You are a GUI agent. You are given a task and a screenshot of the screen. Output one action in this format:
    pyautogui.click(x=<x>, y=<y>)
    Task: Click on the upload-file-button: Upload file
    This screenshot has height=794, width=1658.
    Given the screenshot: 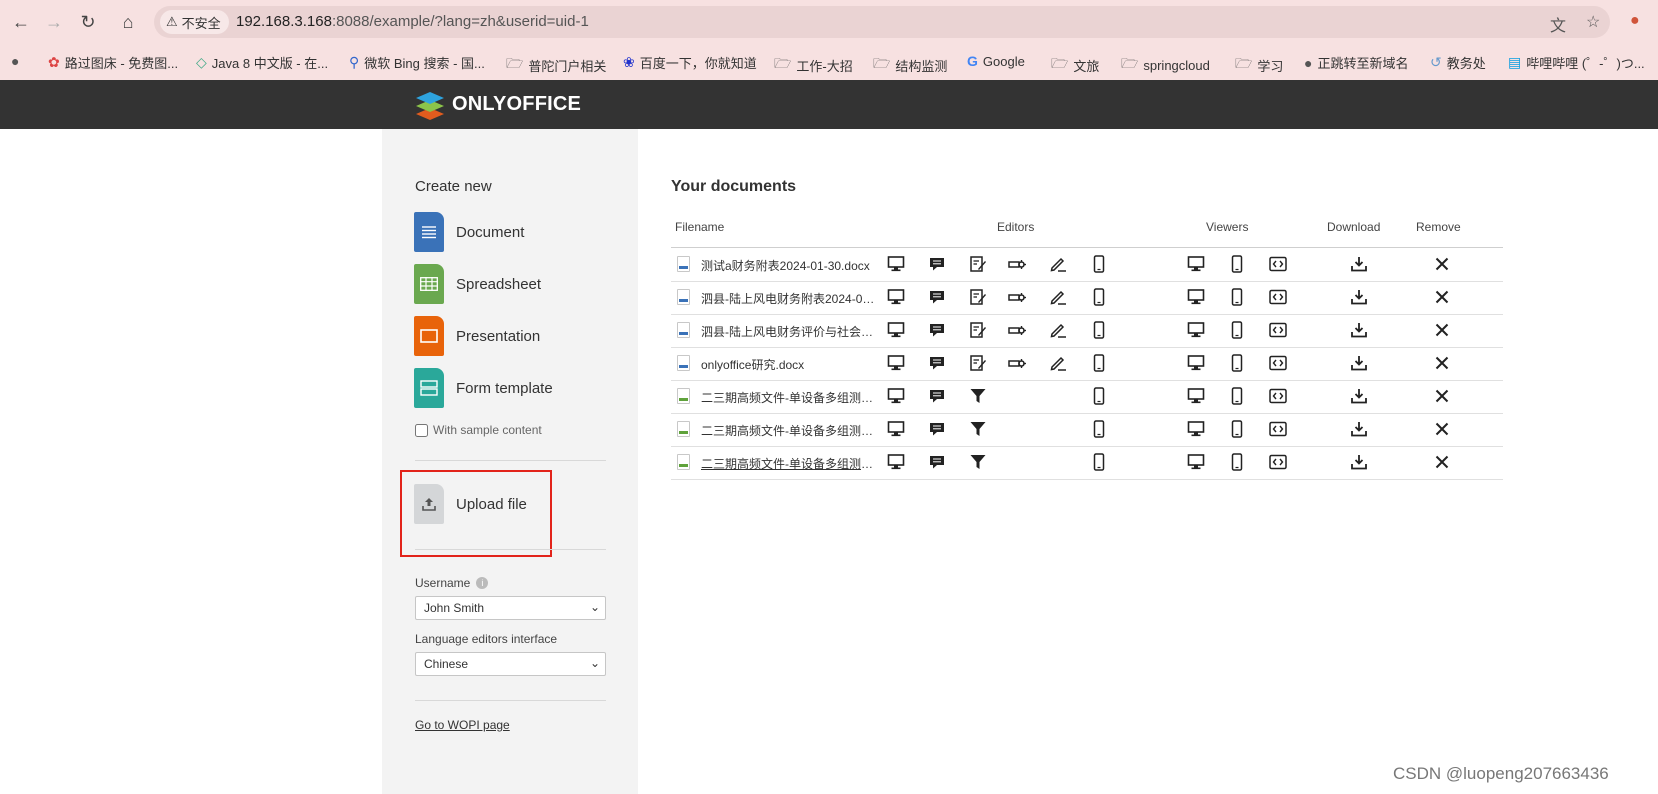 What is the action you would take?
    pyautogui.click(x=470, y=504)
    